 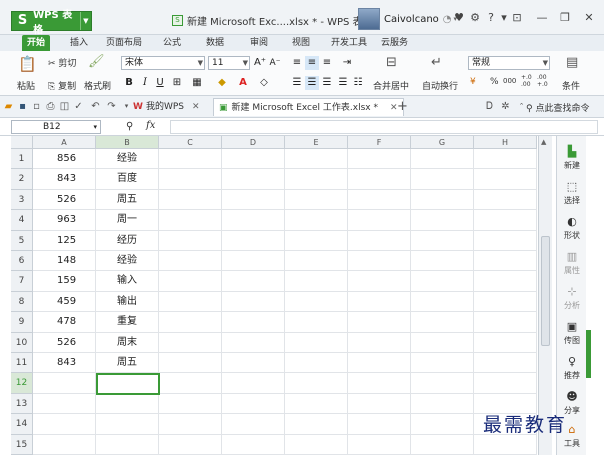 I want to click on tab-data: 数据, so click(x=215, y=43).